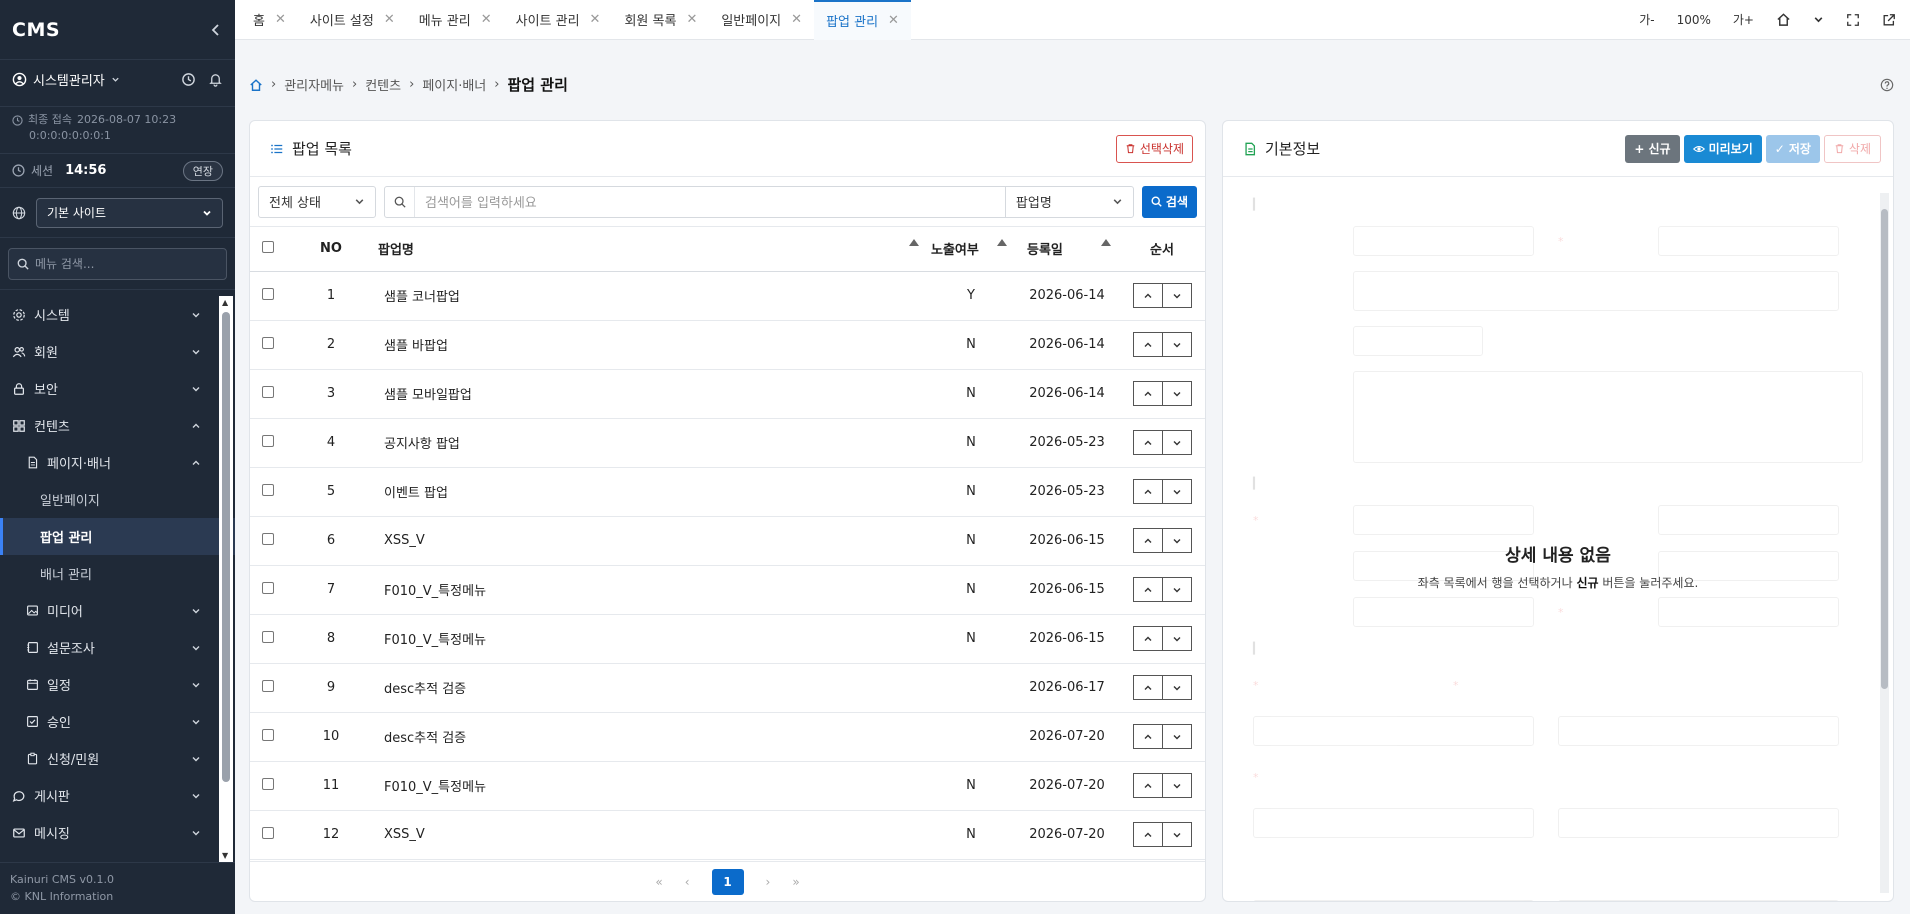 This screenshot has height=914, width=1910. I want to click on search-input: 검색어를 입력하세요, so click(710, 201).